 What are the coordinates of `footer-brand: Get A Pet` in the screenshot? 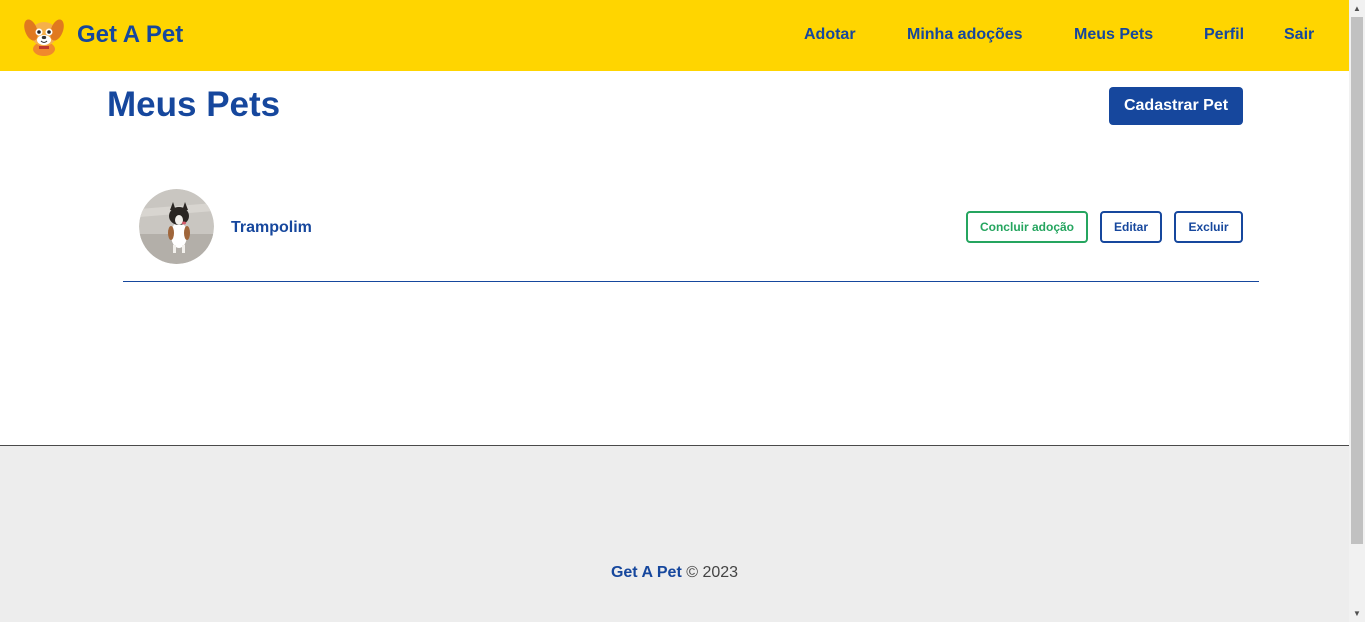 It's located at (646, 572).